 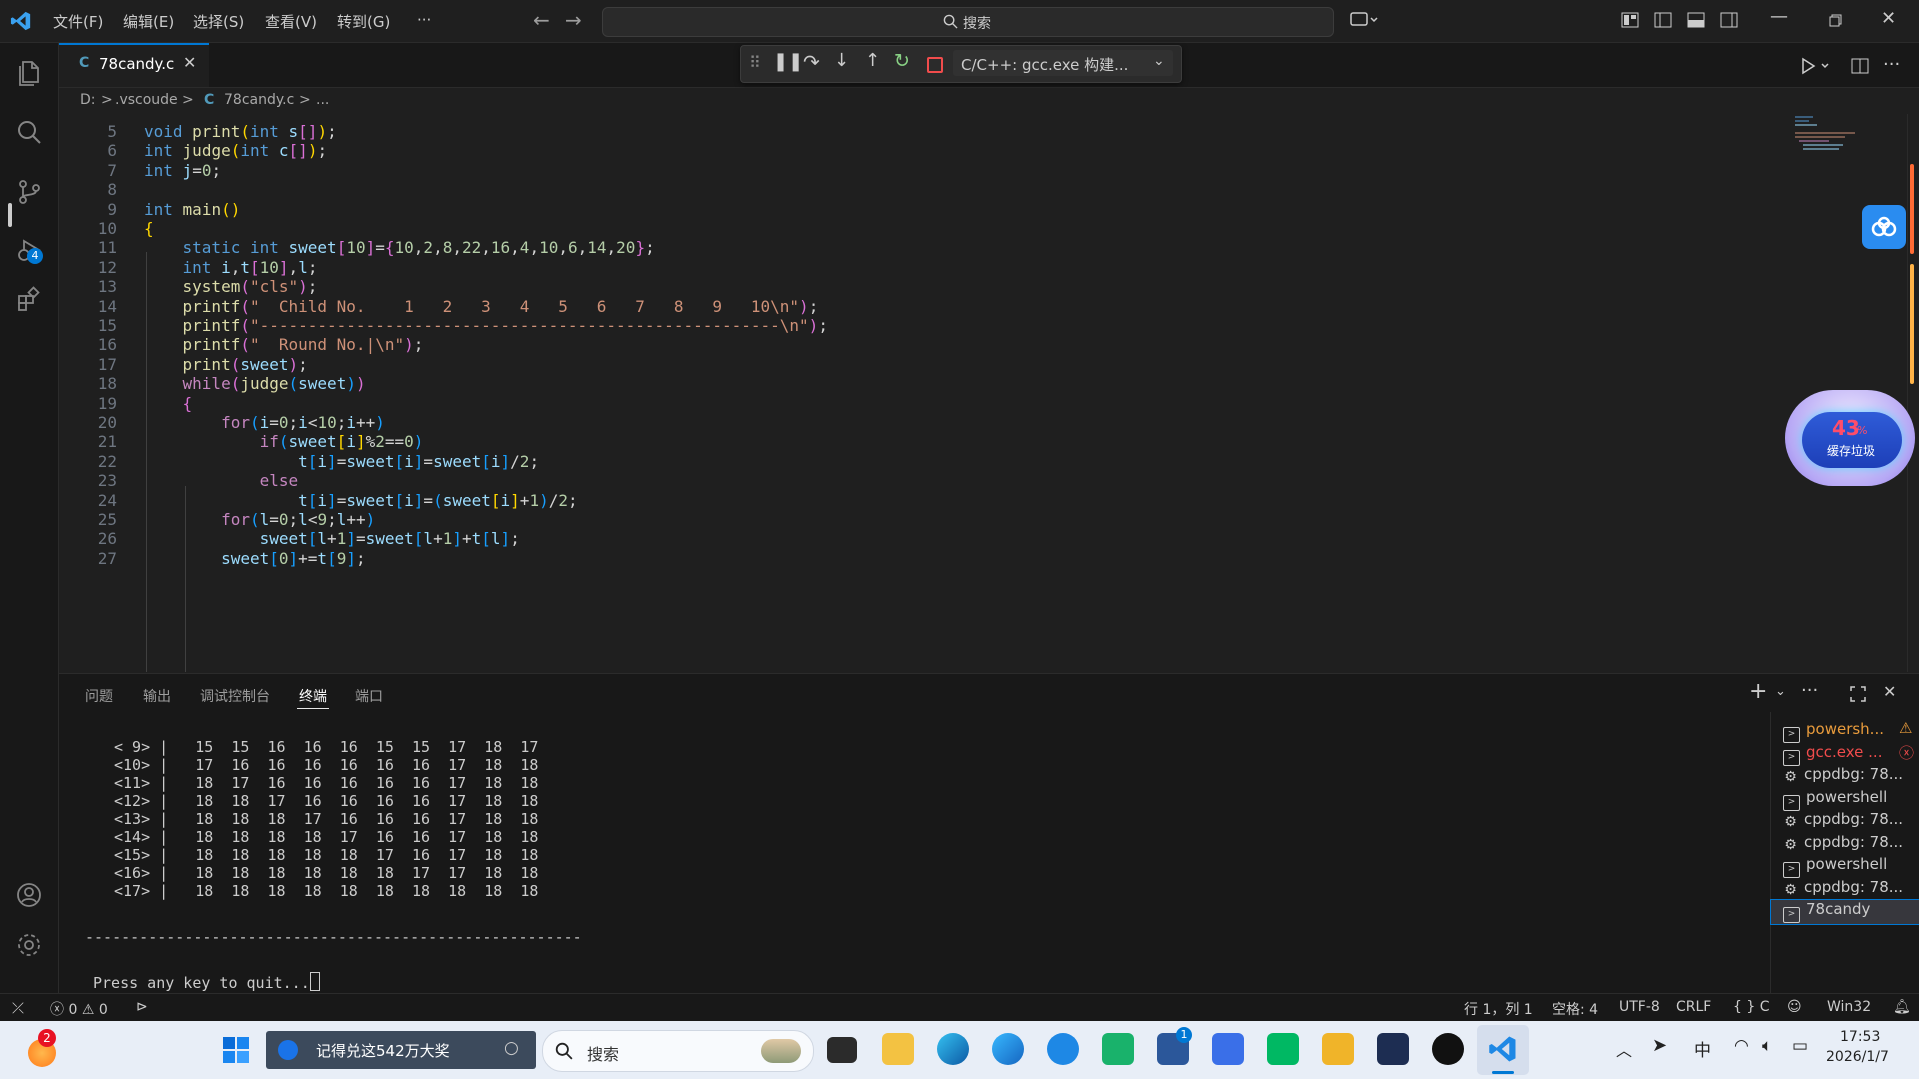 I want to click on minimize-icon: —, so click(x=1779, y=16).